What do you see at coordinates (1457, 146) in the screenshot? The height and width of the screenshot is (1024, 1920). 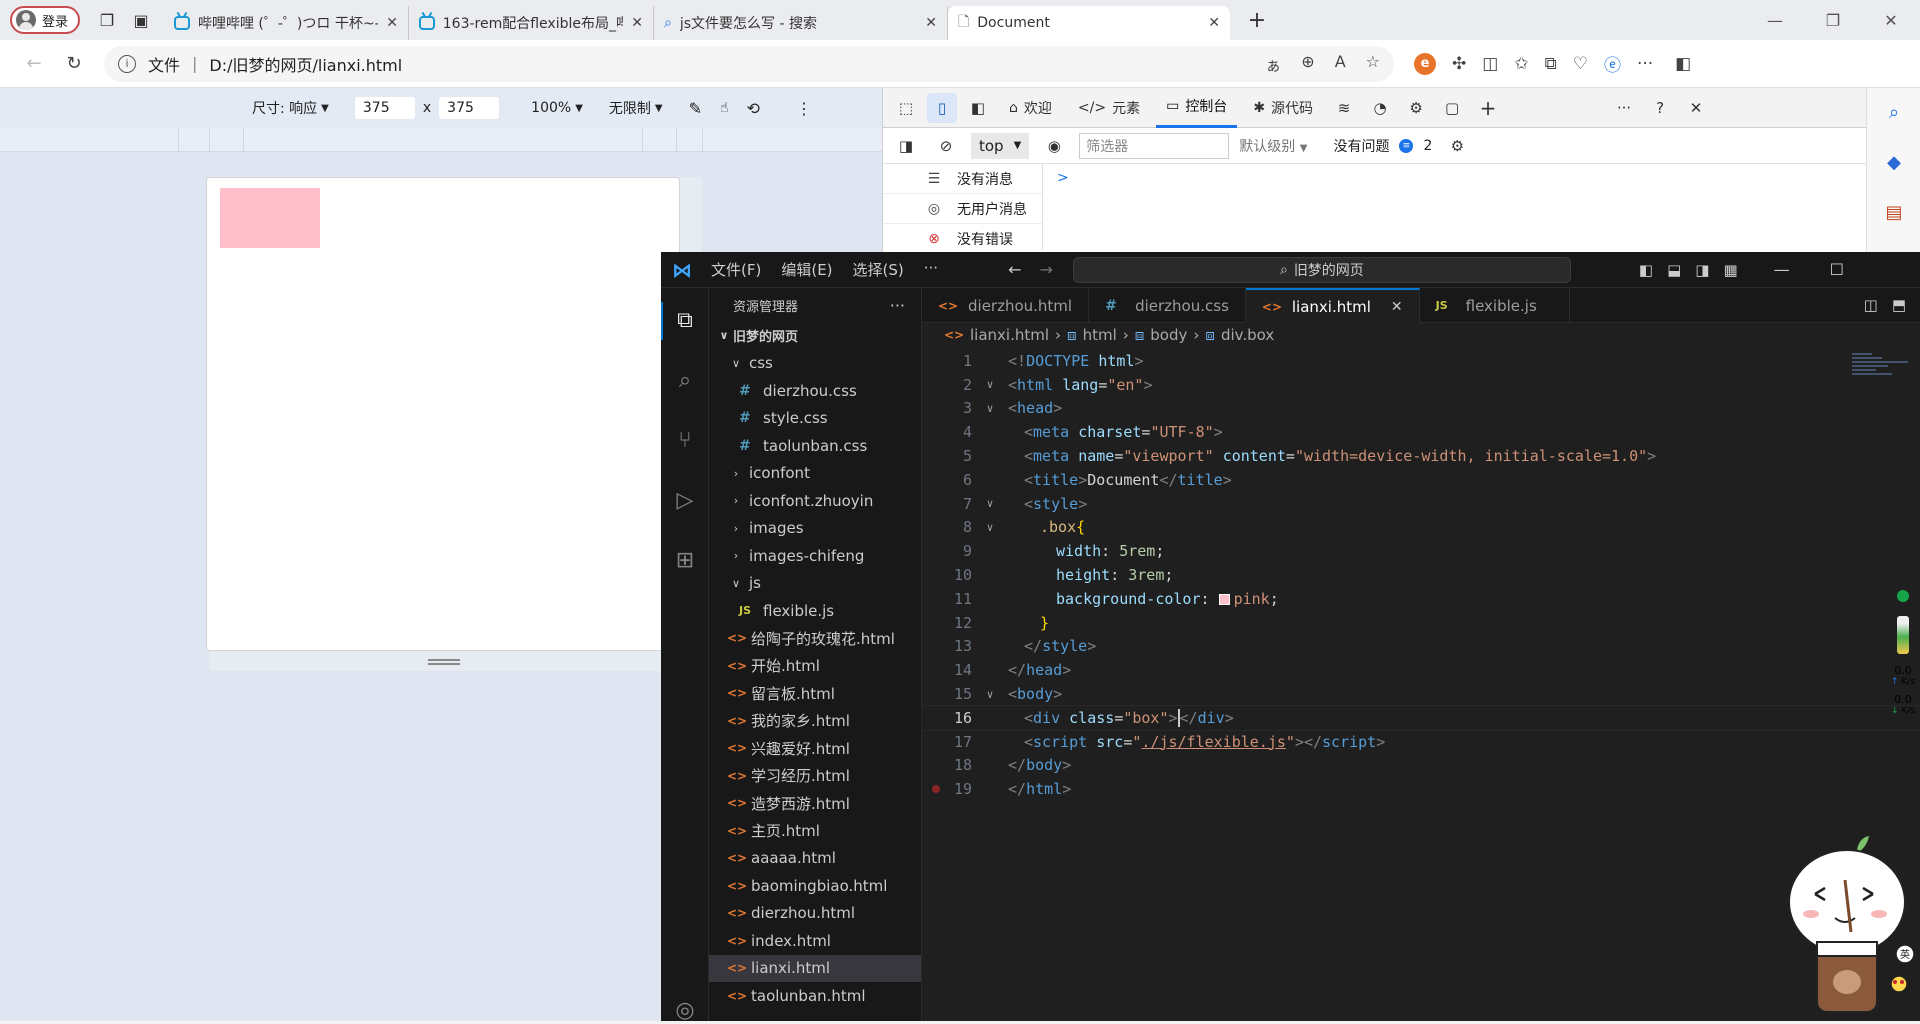 I see `console-settings-gear-icon: ⚙` at bounding box center [1457, 146].